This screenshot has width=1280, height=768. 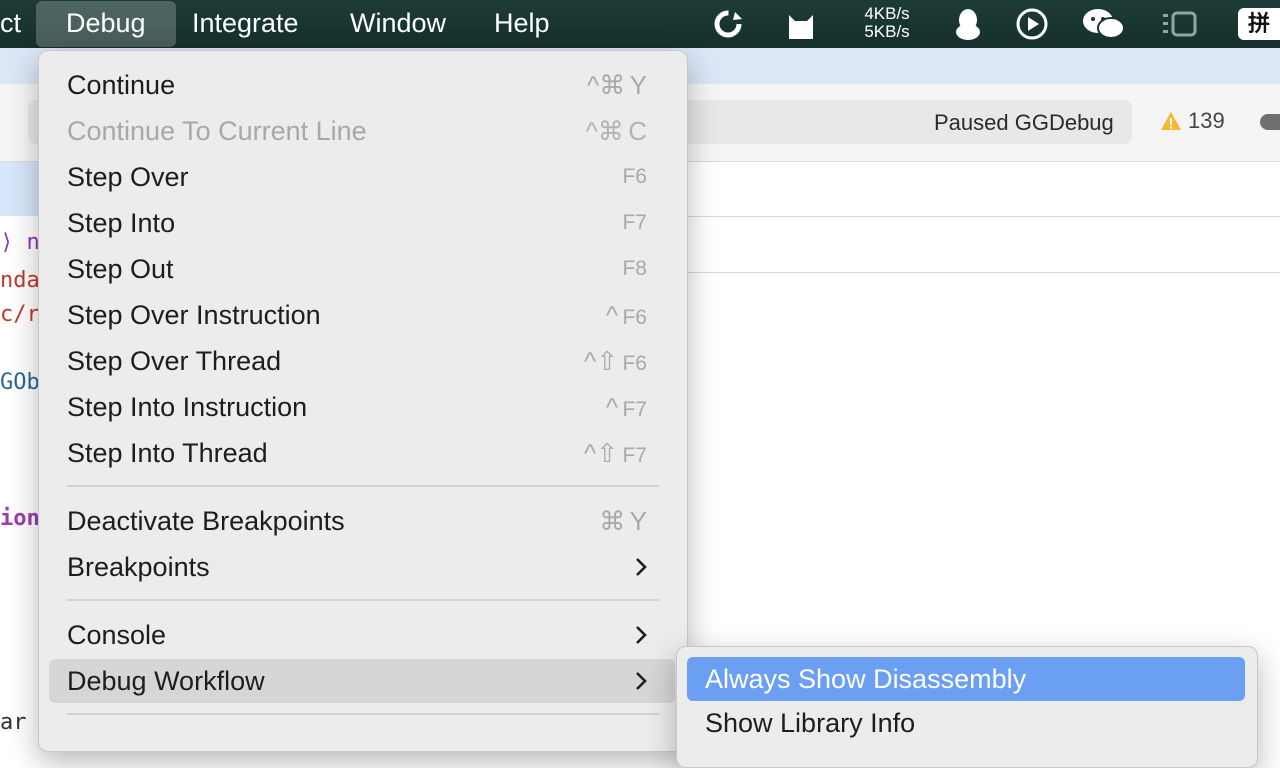 I want to click on shortcut: ^⇧ F6, so click(x=615, y=363).